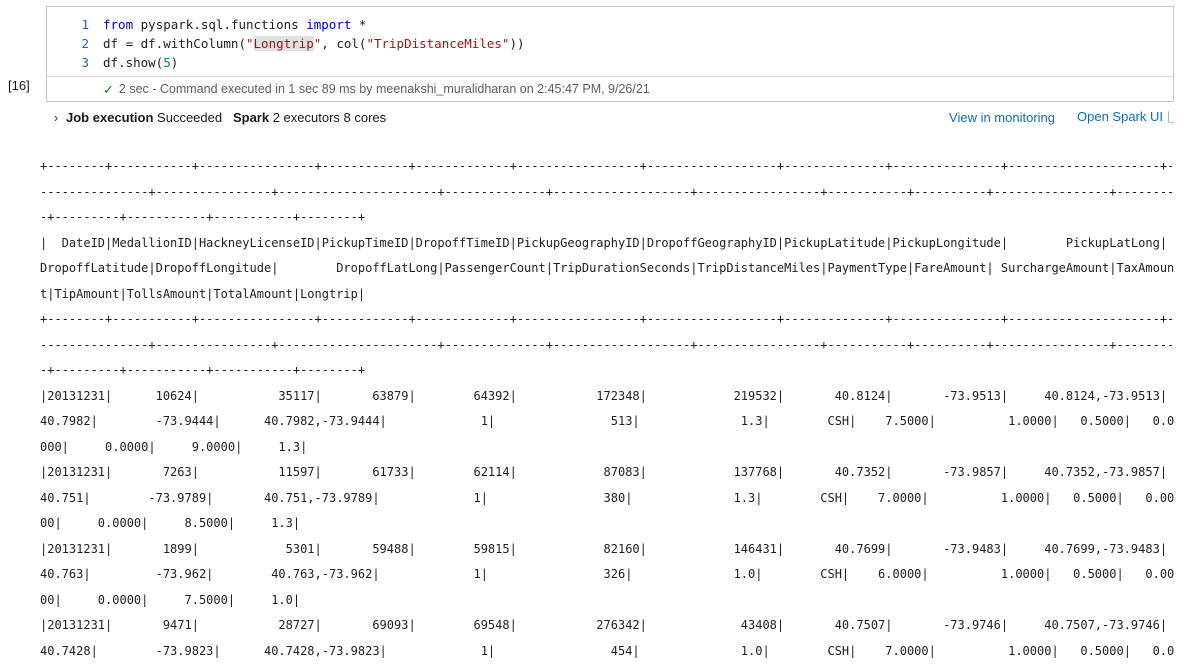 The image size is (1185, 665). Describe the element at coordinates (85, 43) in the screenshot. I see `line-number: 2` at that location.